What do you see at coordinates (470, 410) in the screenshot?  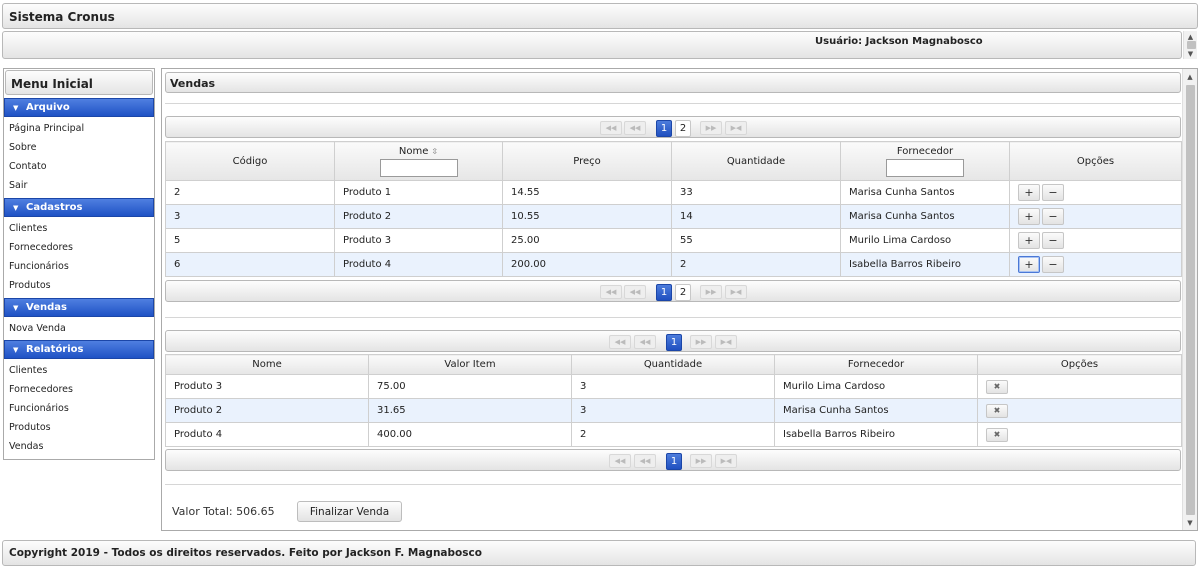 I see `cell-valor: 31.65` at bounding box center [470, 410].